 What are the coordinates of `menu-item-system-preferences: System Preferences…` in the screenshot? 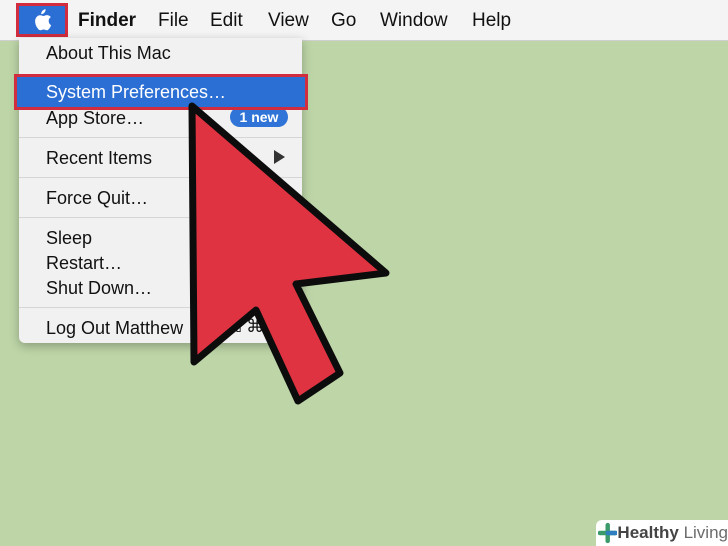 It's located at (161, 92).